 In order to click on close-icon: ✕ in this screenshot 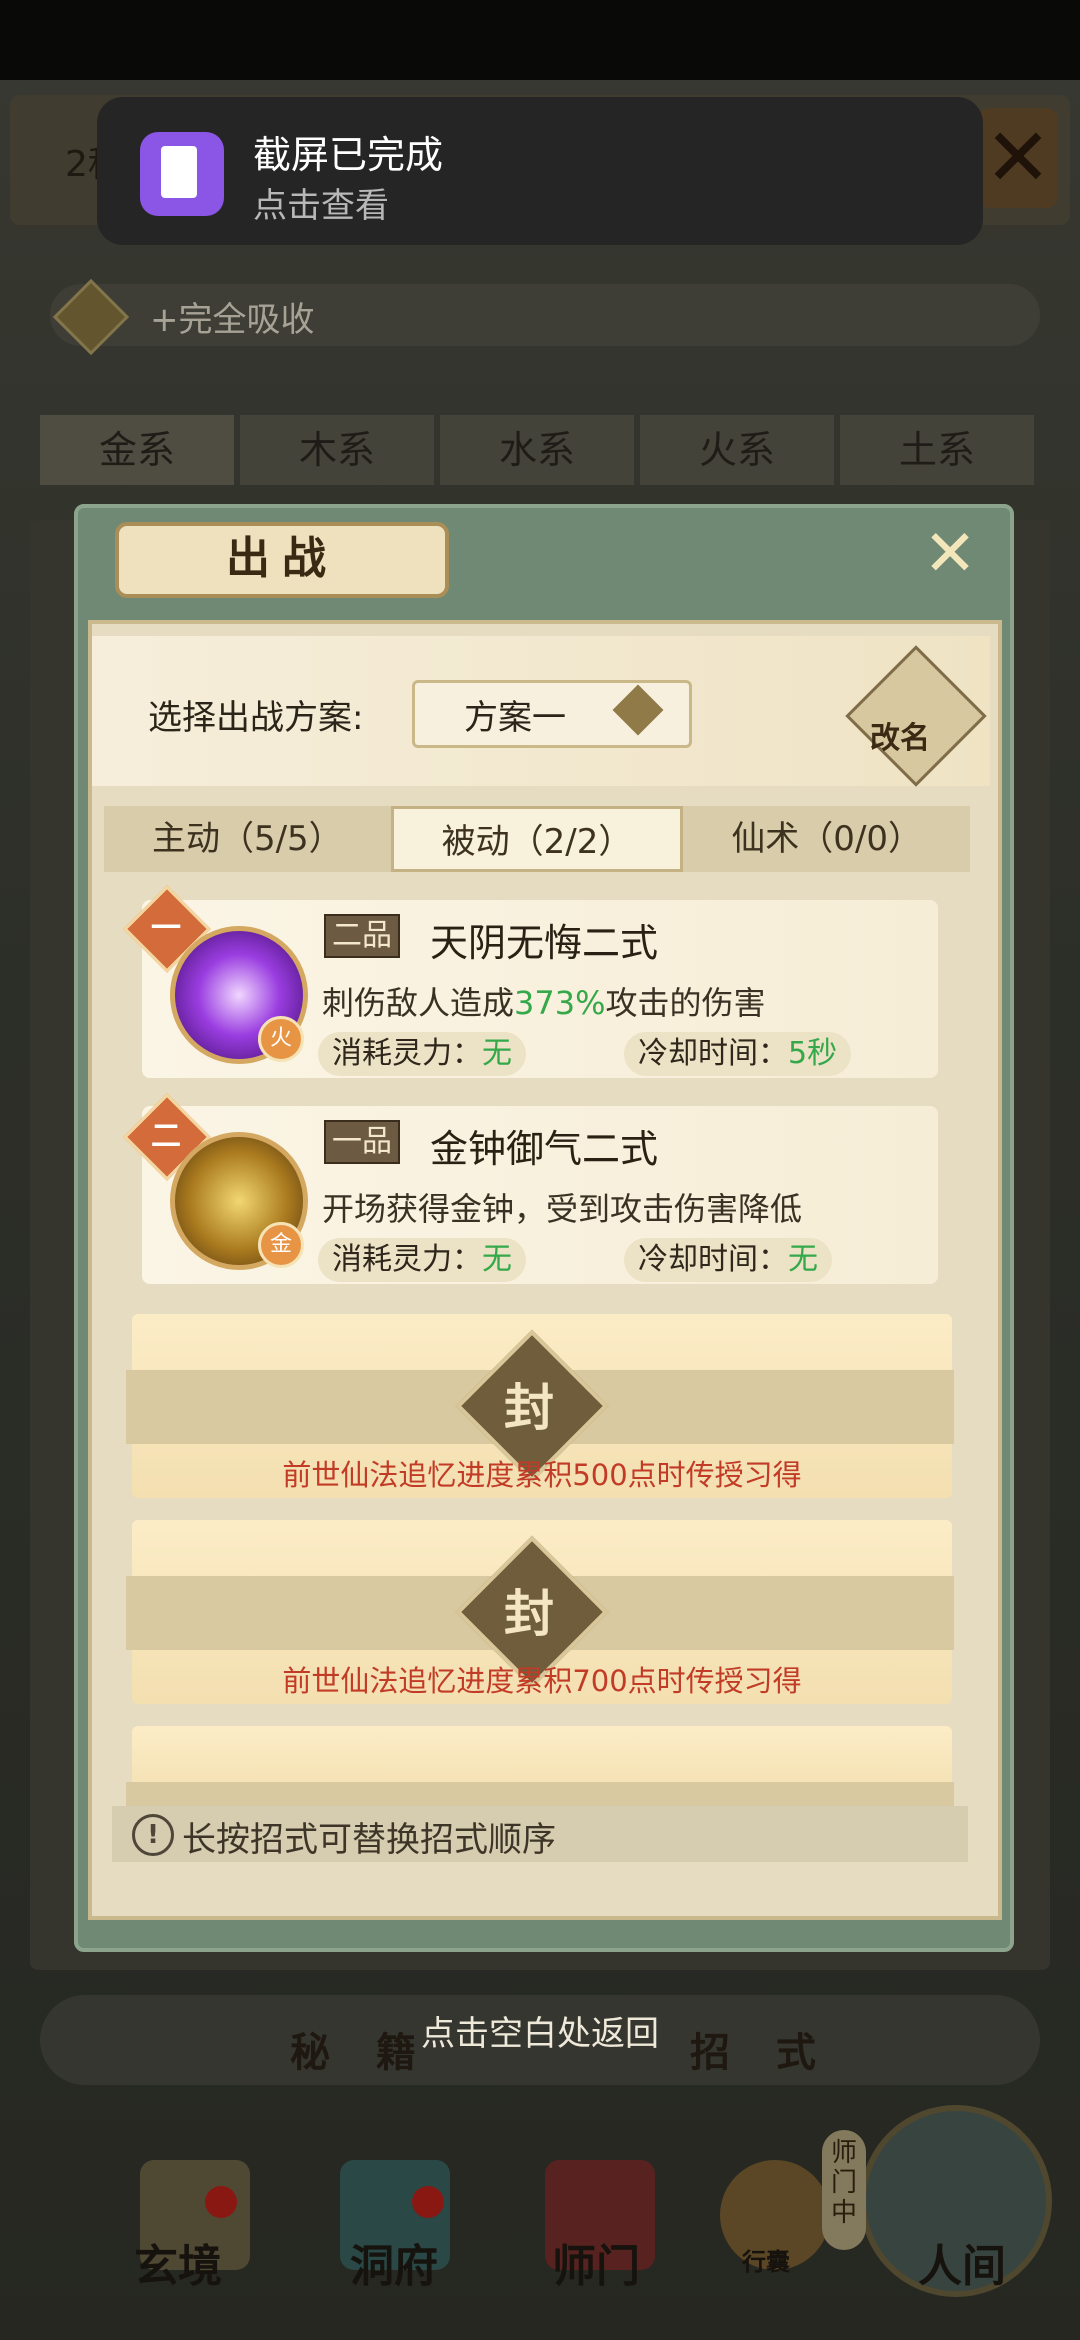, I will do `click(950, 554)`.